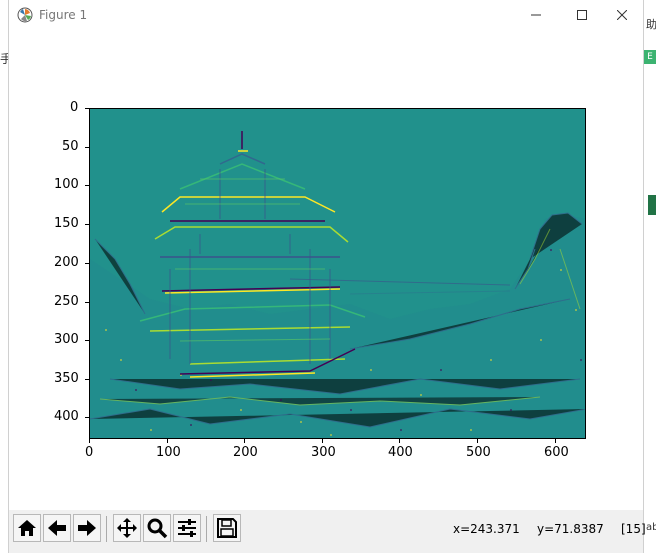 The height and width of the screenshot is (553, 656). What do you see at coordinates (650, 276) in the screenshot?
I see `background-app-right: 助 E ab` at bounding box center [650, 276].